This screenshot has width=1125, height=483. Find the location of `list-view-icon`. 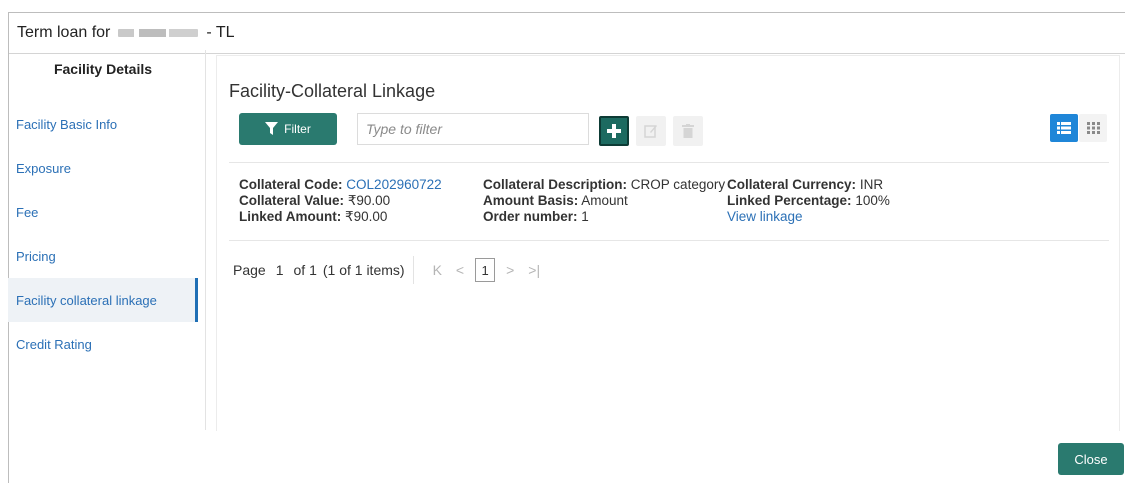

list-view-icon is located at coordinates (1064, 128).